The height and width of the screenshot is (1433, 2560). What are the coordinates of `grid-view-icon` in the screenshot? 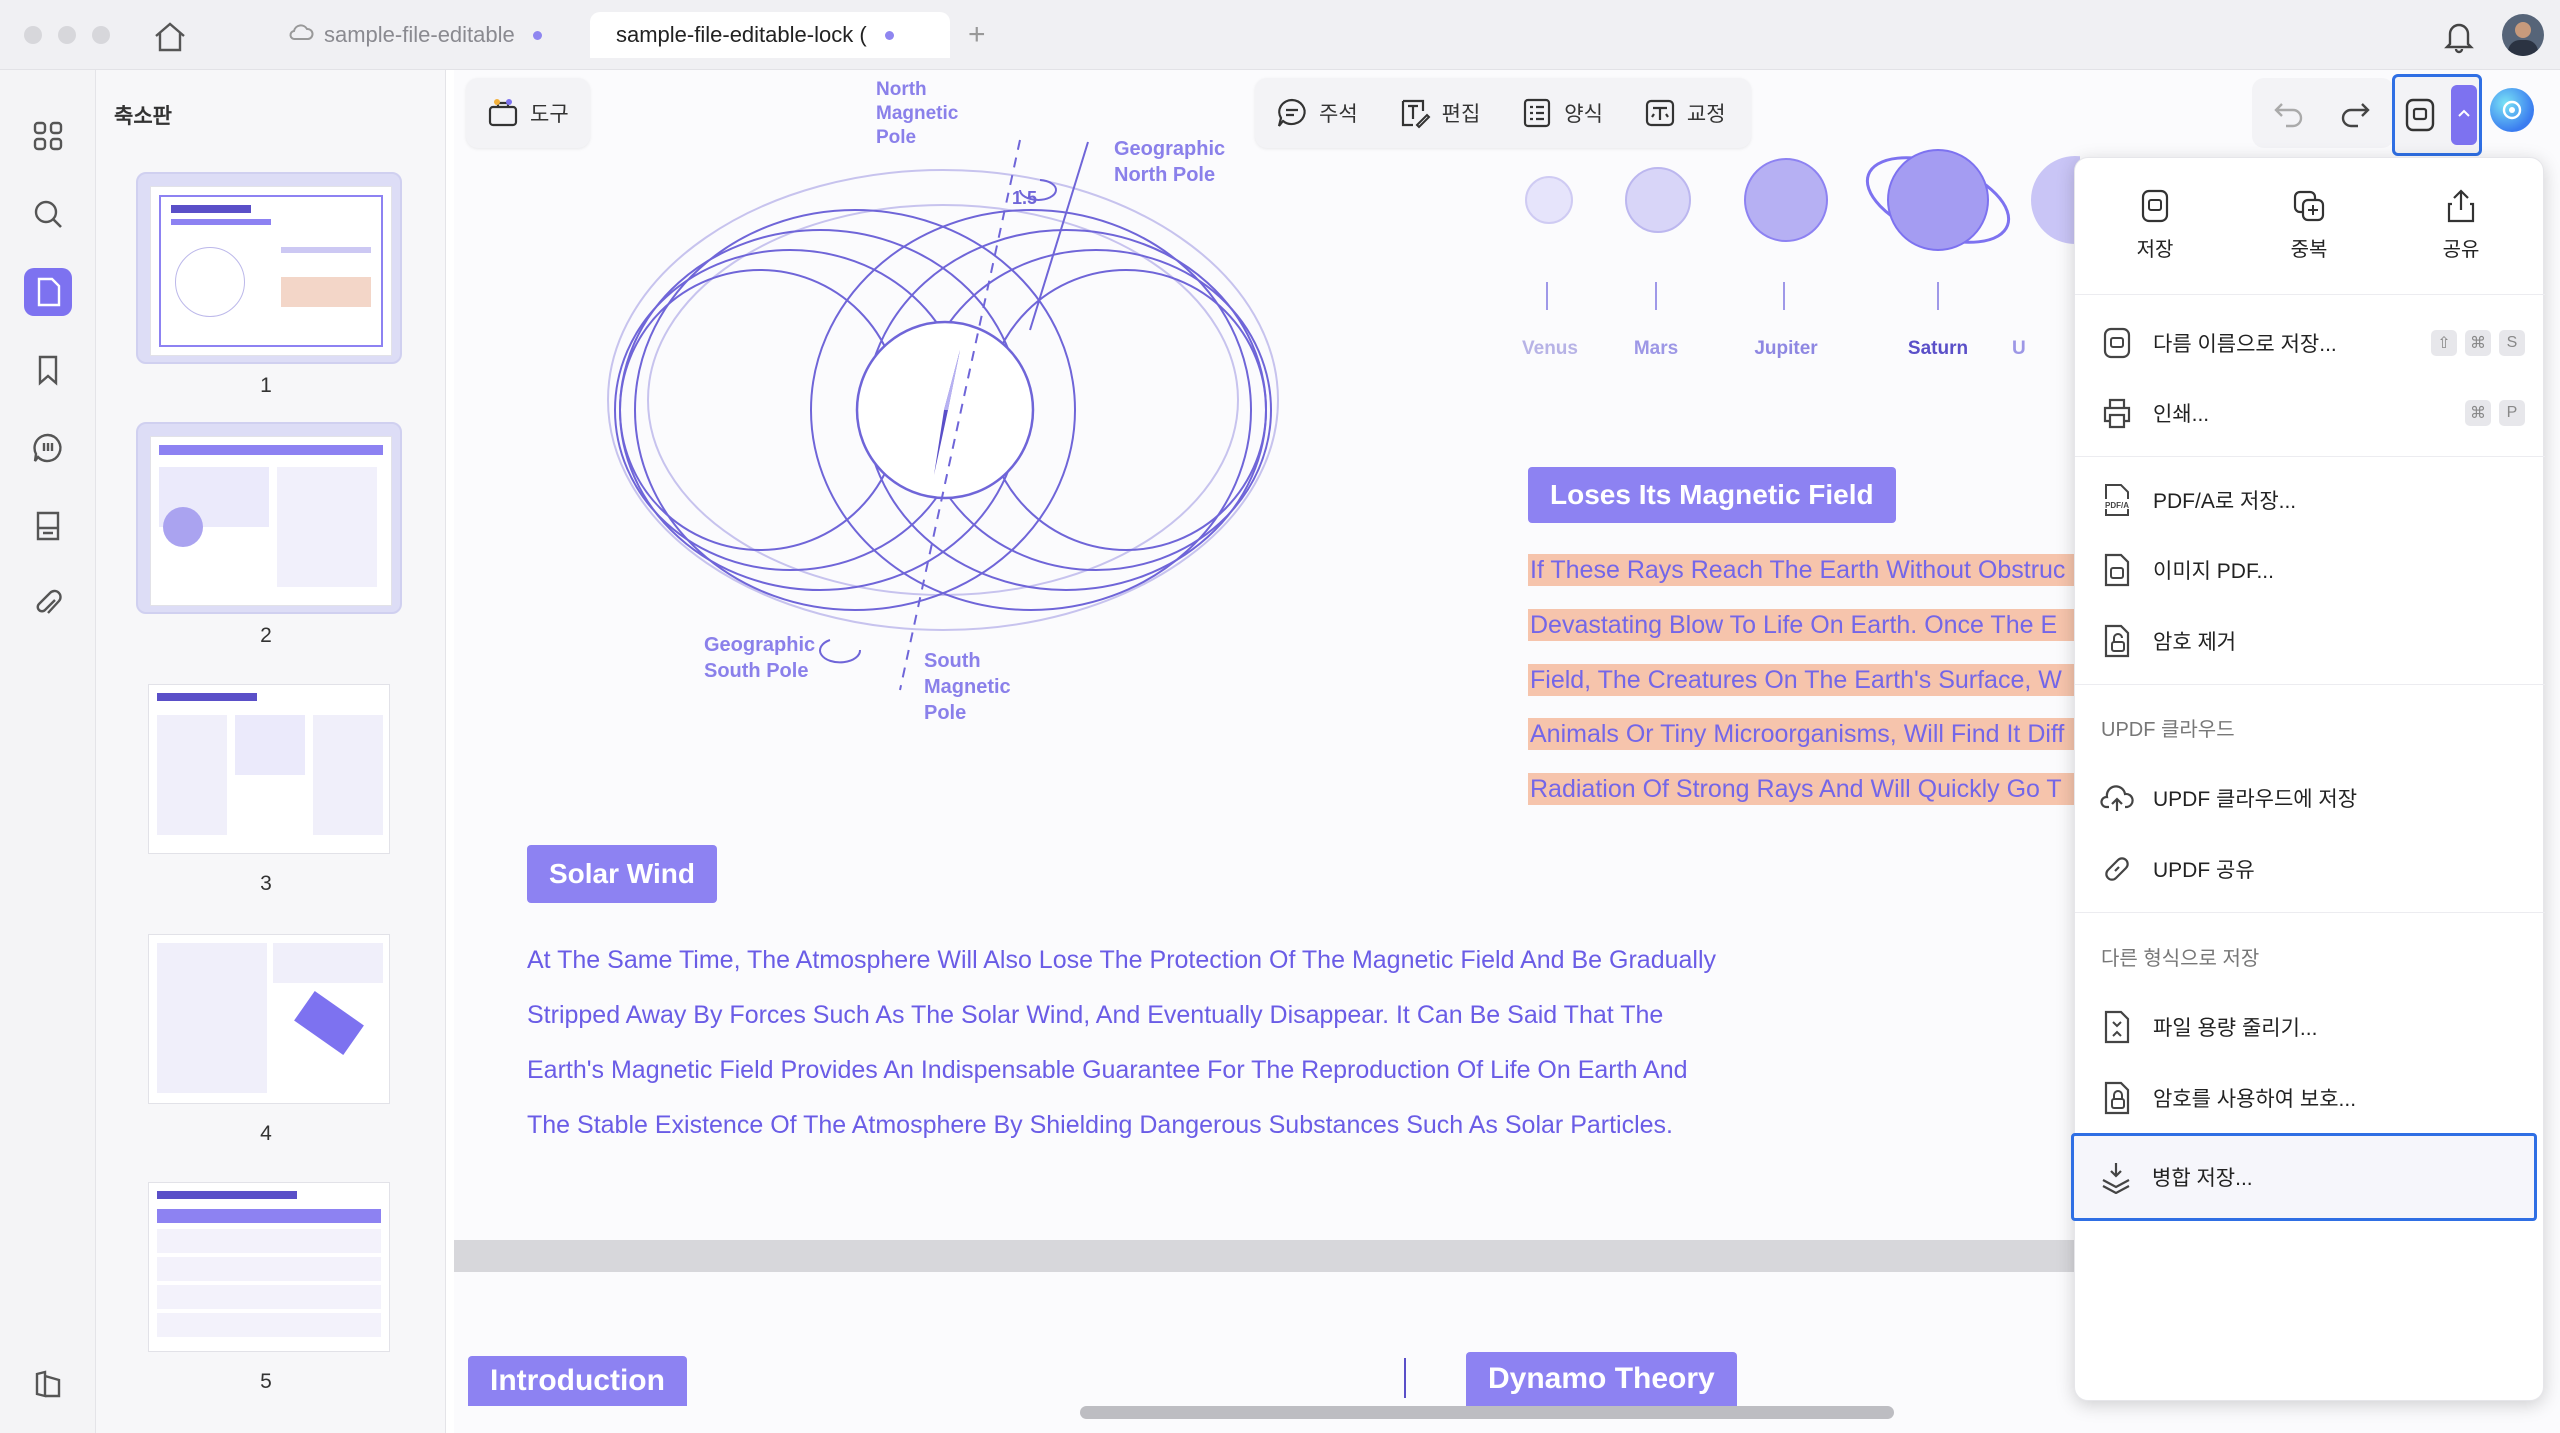 It's located at (48, 136).